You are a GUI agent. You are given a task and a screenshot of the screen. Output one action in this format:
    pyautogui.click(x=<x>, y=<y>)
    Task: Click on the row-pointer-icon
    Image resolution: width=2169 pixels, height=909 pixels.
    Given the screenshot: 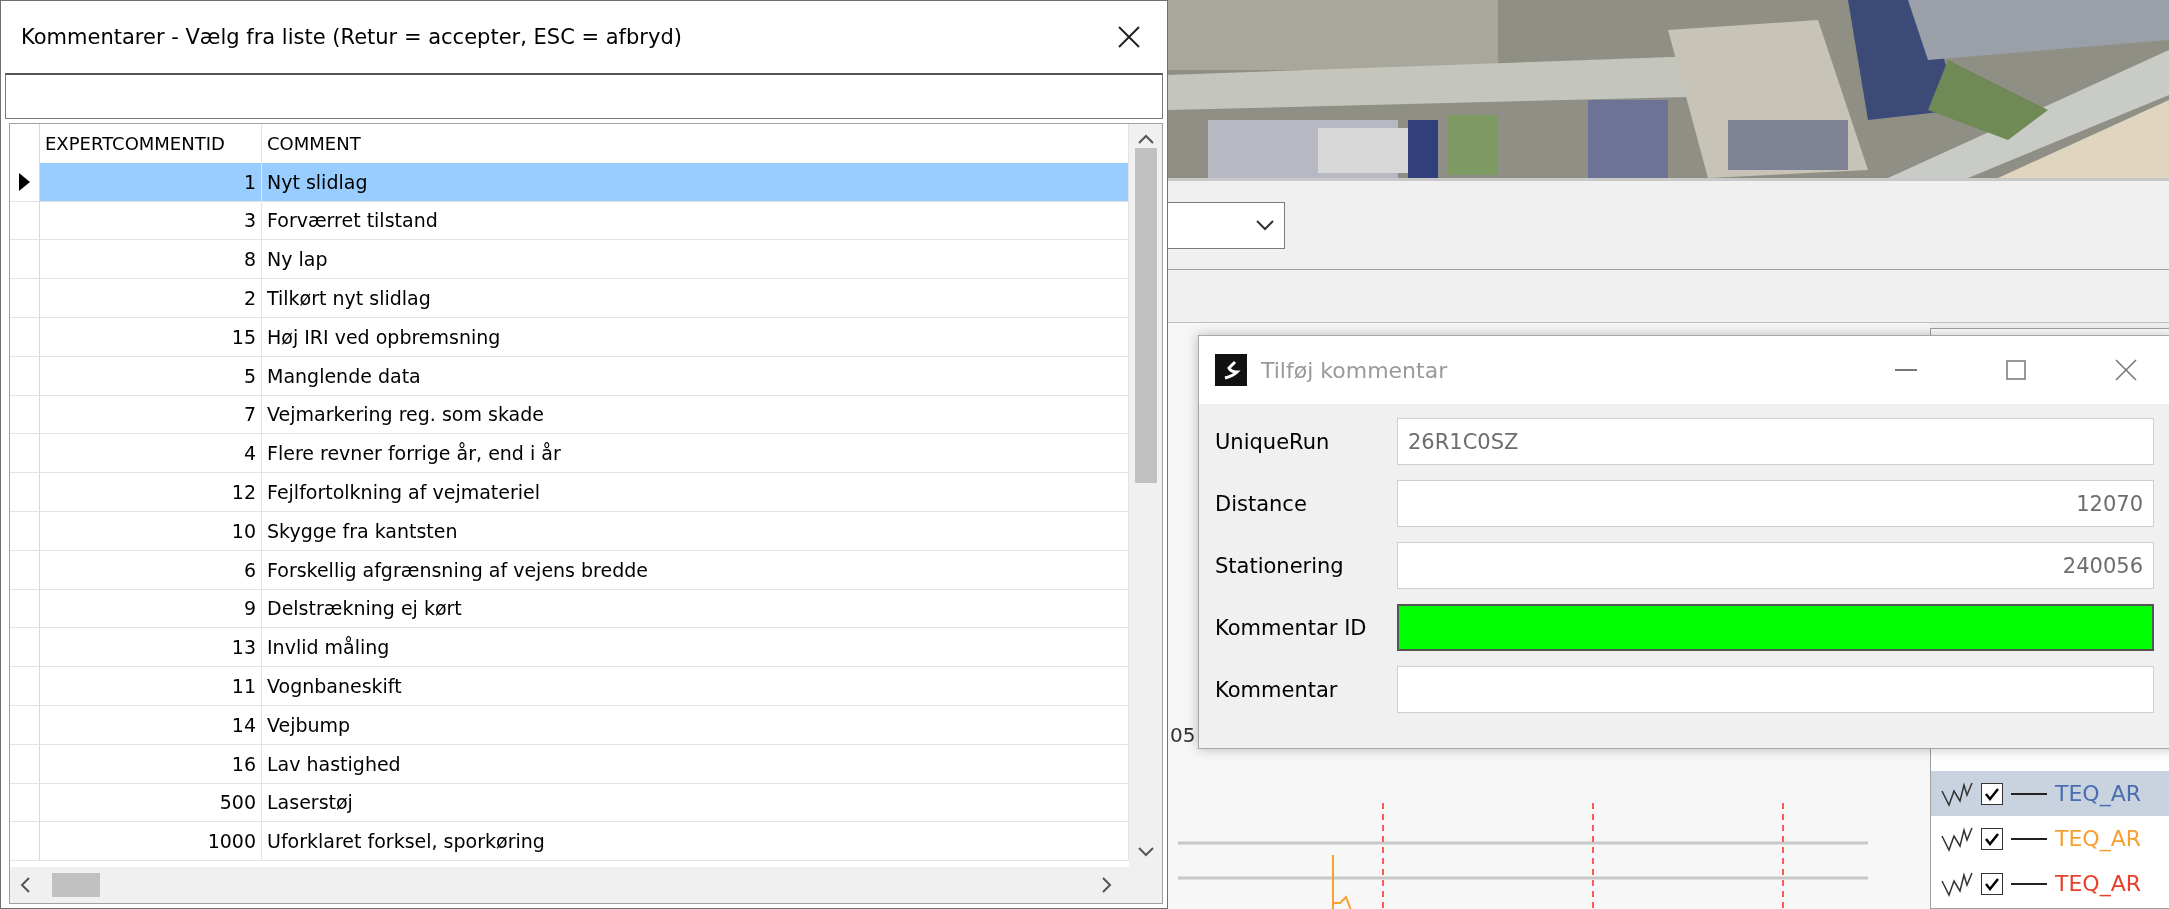 What is the action you would take?
    pyautogui.click(x=24, y=181)
    